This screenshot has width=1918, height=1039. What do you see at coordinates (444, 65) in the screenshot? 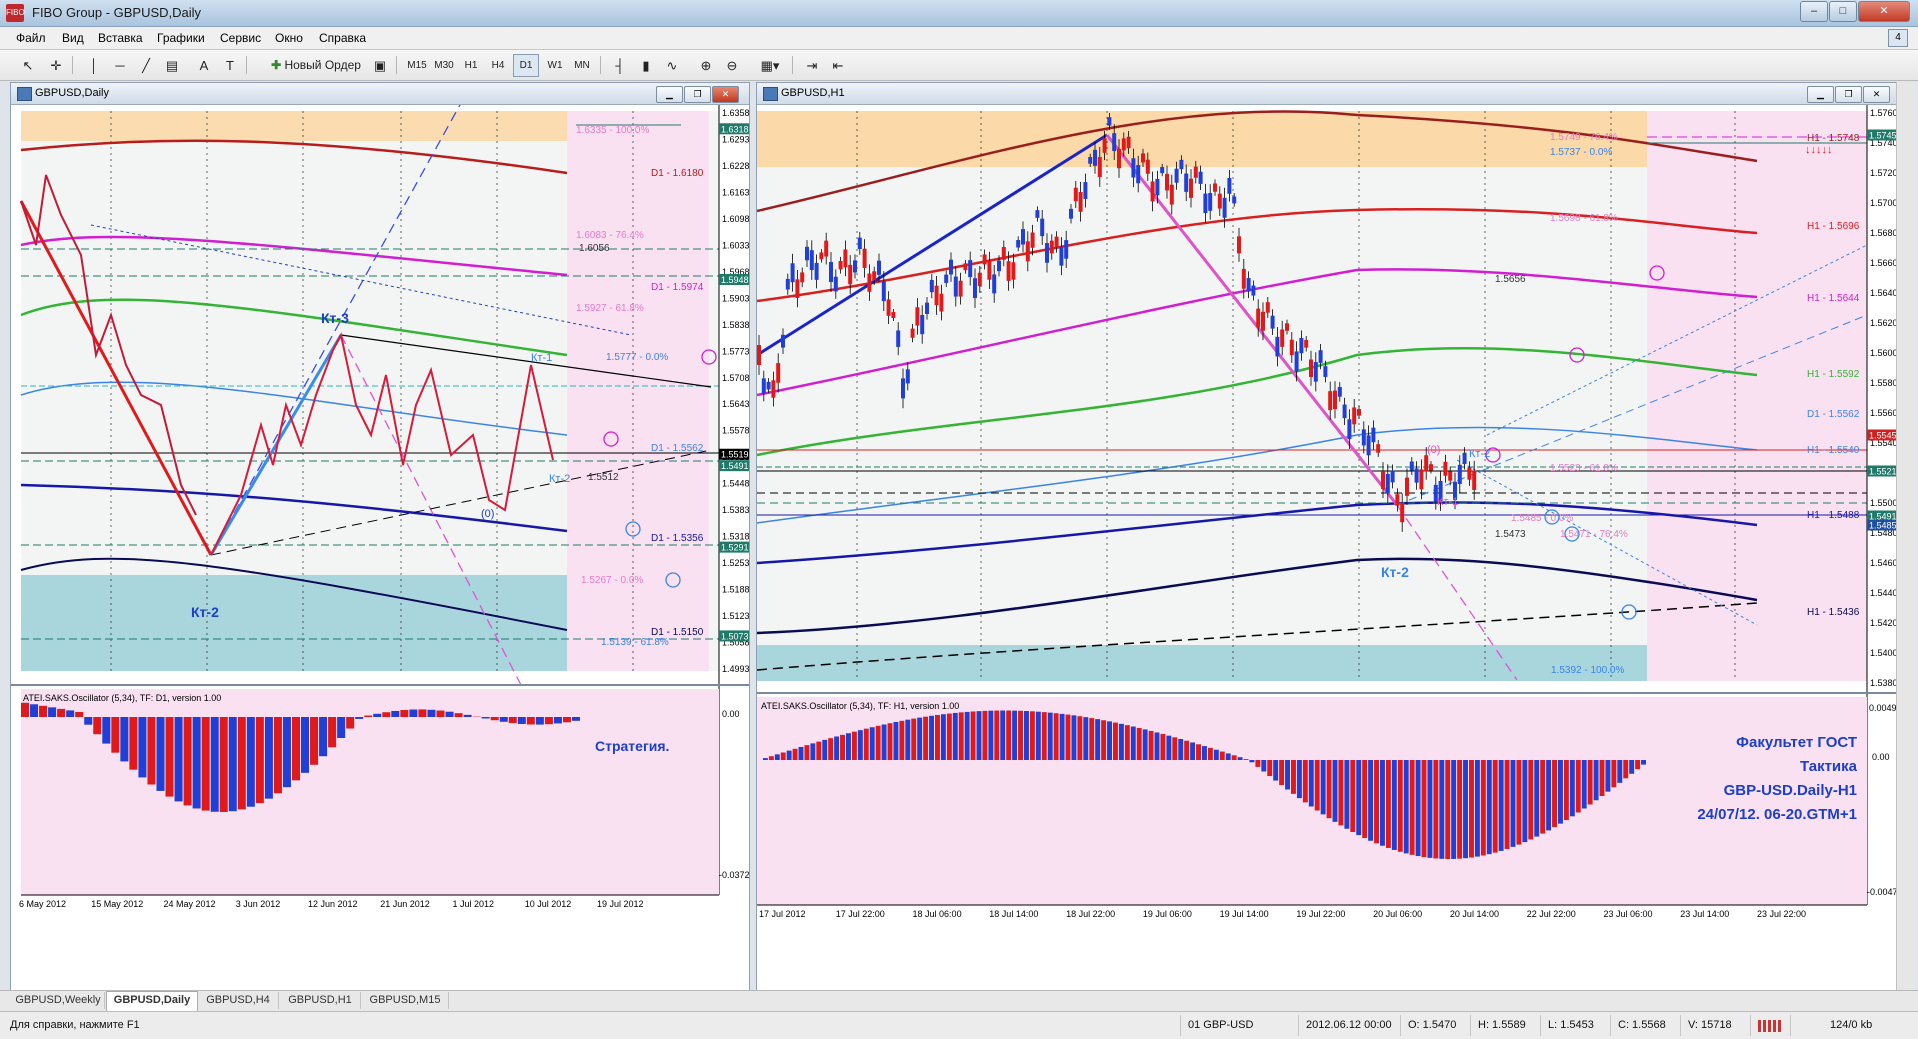
I see `tf-m30-button: M30` at bounding box center [444, 65].